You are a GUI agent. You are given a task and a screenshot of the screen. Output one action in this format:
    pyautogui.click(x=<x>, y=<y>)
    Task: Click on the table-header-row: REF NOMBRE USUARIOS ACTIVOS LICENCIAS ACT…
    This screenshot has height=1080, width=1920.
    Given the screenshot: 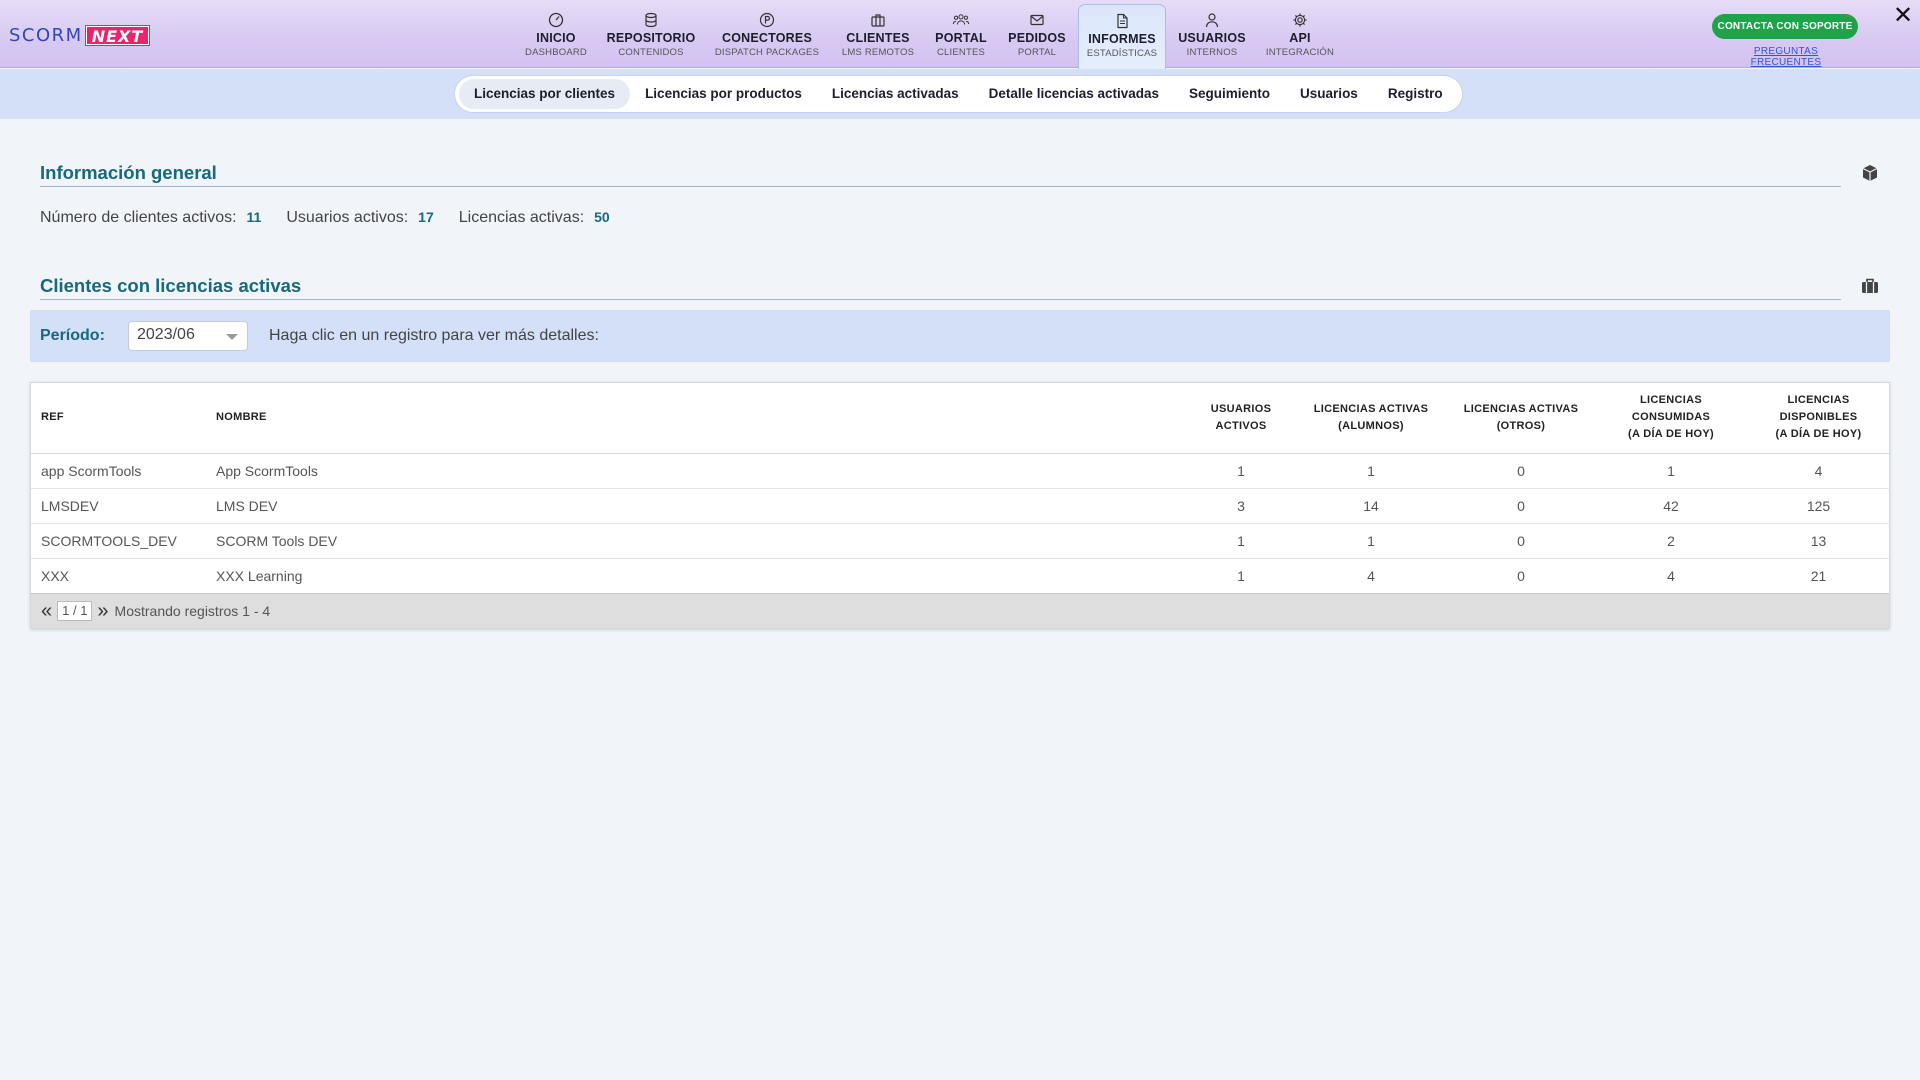 What is the action you would take?
    pyautogui.click(x=961, y=418)
    